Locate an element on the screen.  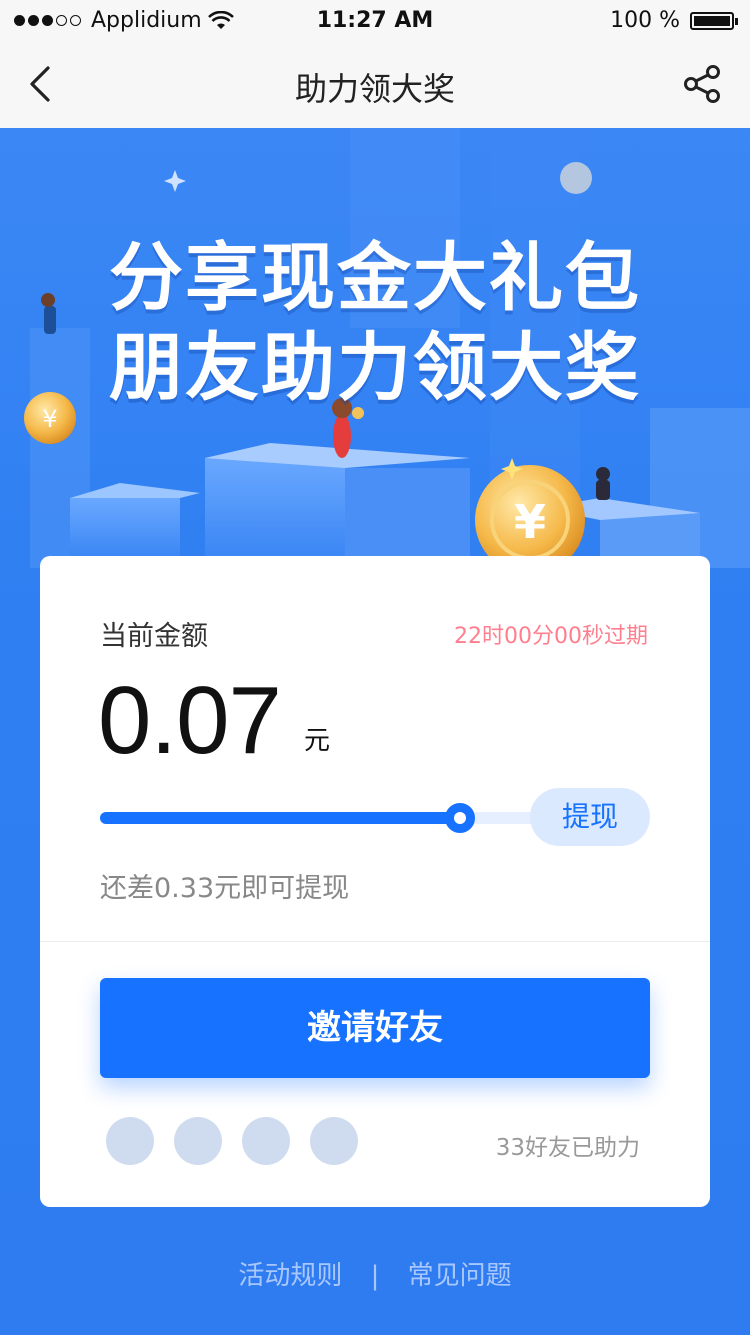
invite-friends-button: 邀请好友 is located at coordinates (375, 1028).